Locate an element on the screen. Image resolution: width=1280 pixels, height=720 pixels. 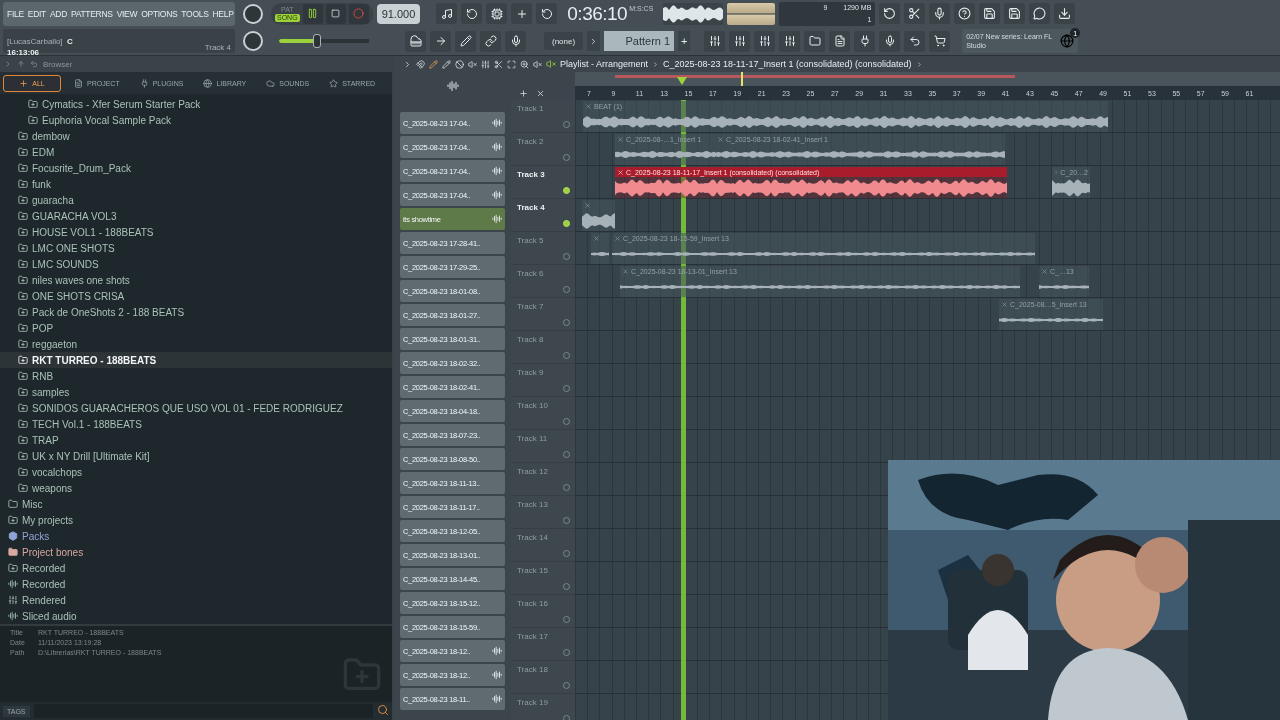
browser-item: GUARACHA VOL3 is located at coordinates (196, 216).